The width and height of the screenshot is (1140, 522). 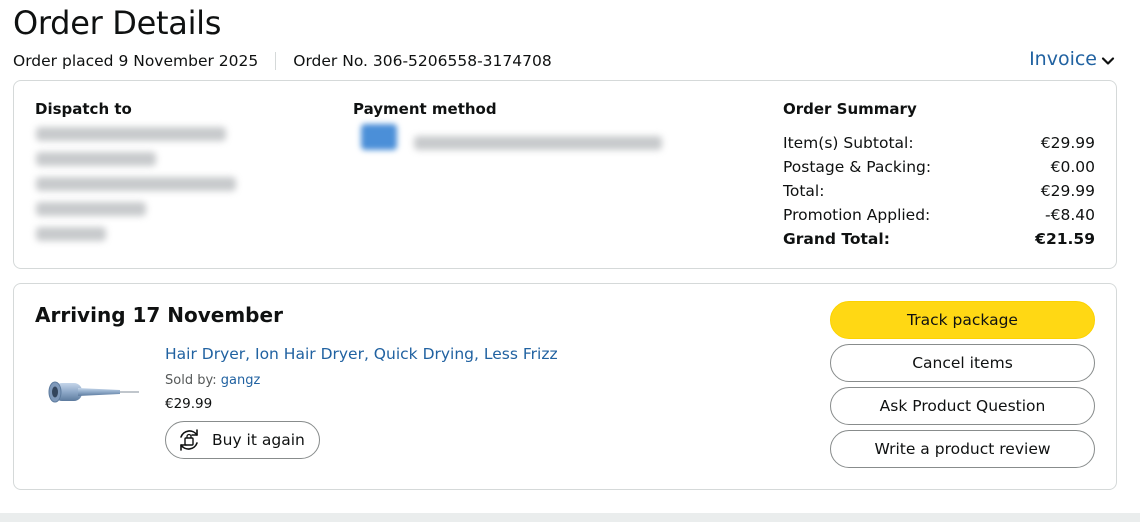 What do you see at coordinates (962, 449) in the screenshot?
I see `write-review-button: Write a product review` at bounding box center [962, 449].